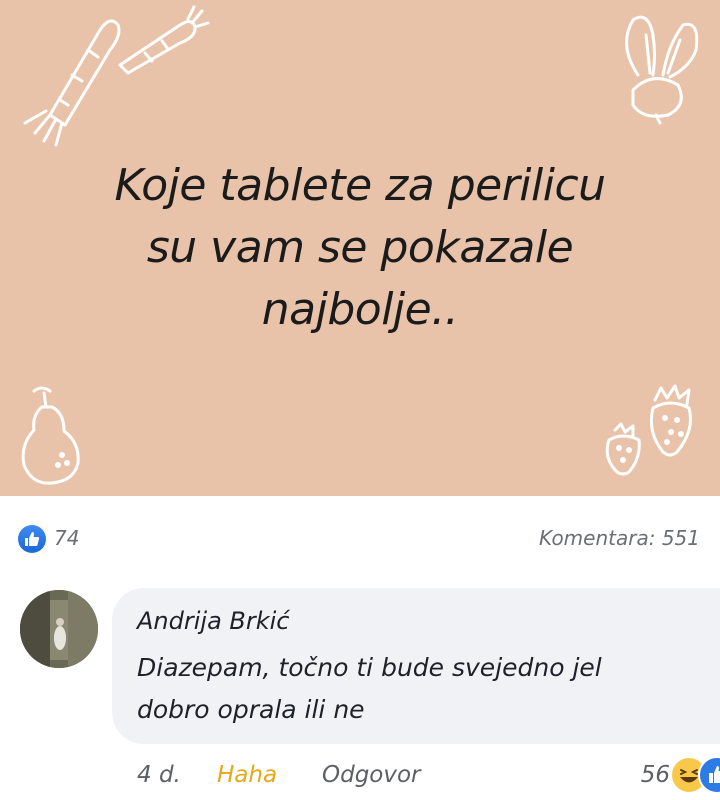 Image resolution: width=720 pixels, height=800 pixels. What do you see at coordinates (360, 185) in the screenshot?
I see `headline-line: Koje tablete za perilicu` at bounding box center [360, 185].